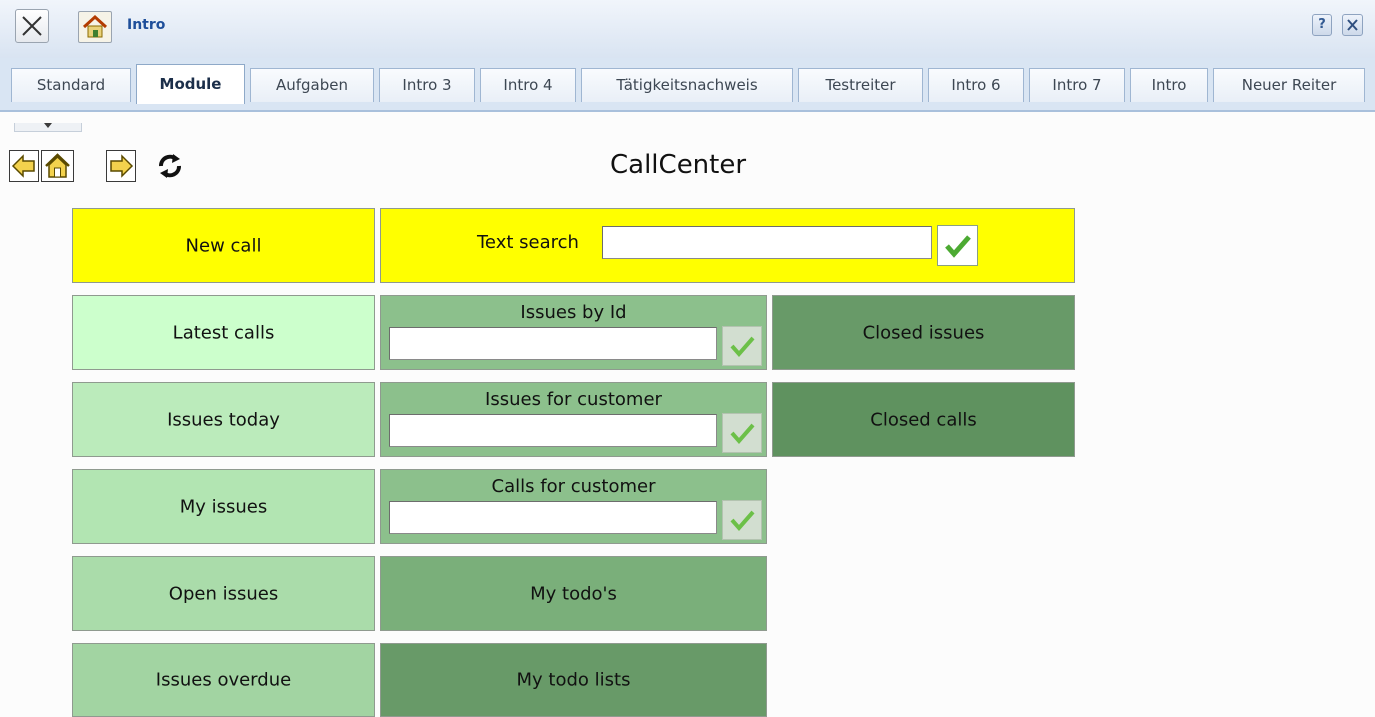 This screenshot has height=717, width=1375. What do you see at coordinates (121, 166) in the screenshot?
I see `arrow-right-icon` at bounding box center [121, 166].